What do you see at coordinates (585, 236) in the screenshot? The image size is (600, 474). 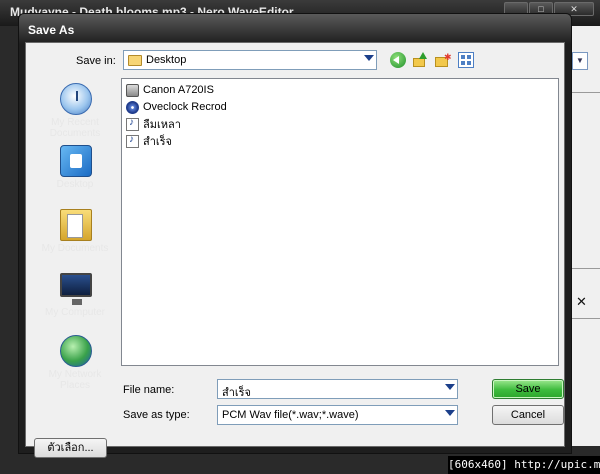 I see `background-panel-edge` at bounding box center [585, 236].